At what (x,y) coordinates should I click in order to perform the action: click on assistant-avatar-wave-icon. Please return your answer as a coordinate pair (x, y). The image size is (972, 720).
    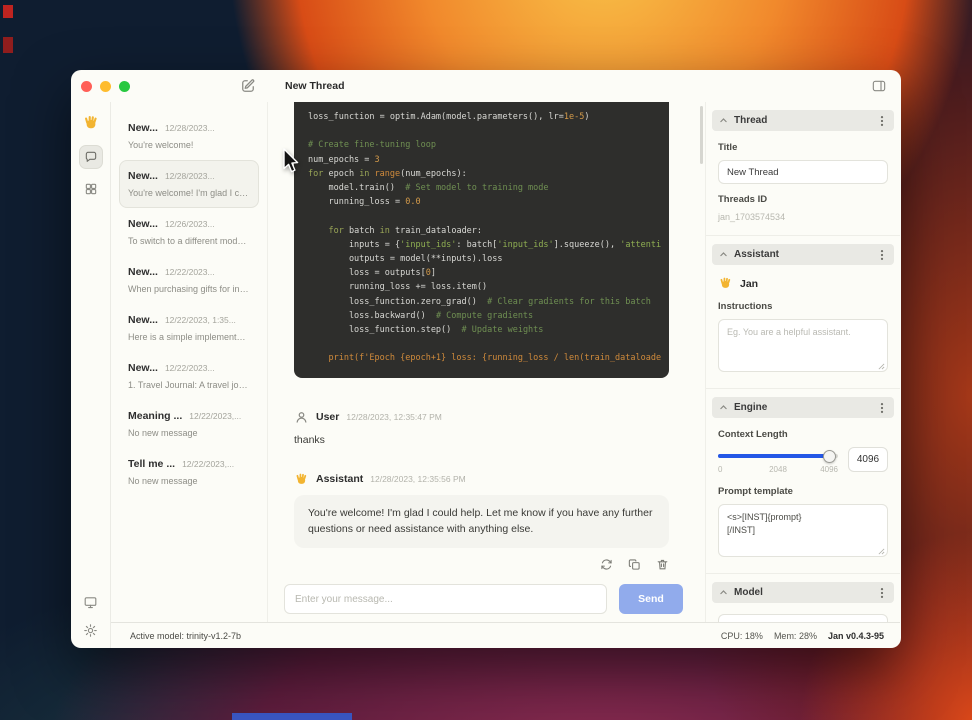
    Looking at the image, I should click on (301, 479).